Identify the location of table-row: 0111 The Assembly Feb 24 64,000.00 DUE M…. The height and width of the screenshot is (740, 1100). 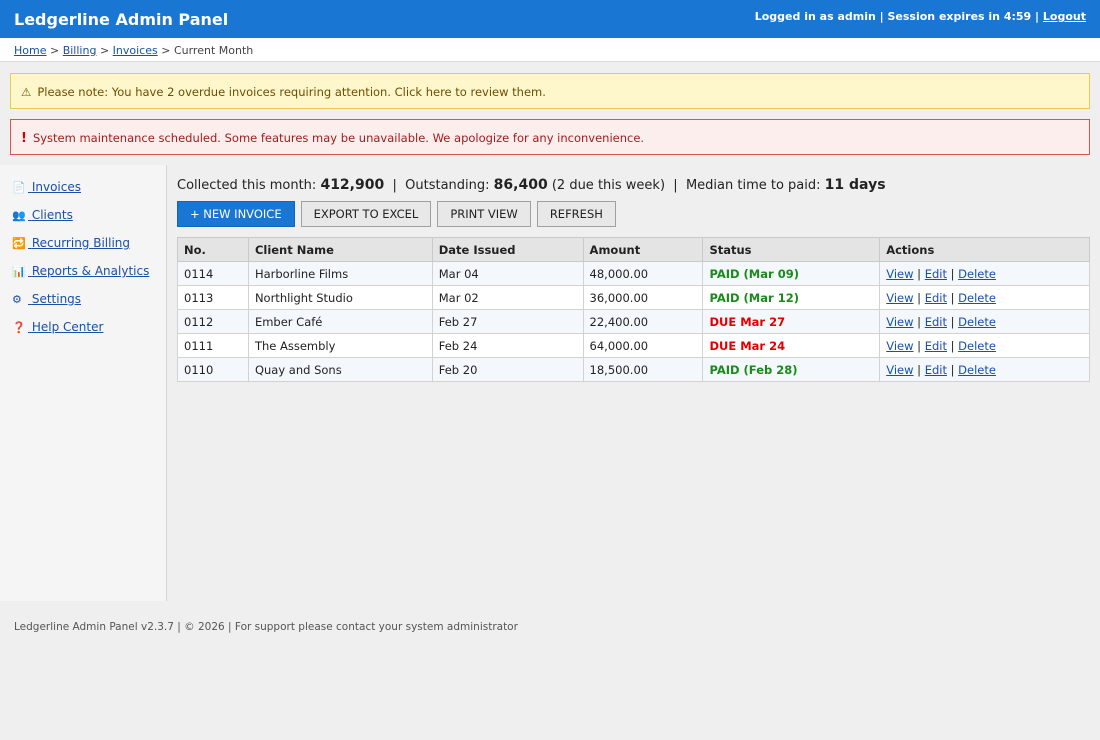
(633, 345).